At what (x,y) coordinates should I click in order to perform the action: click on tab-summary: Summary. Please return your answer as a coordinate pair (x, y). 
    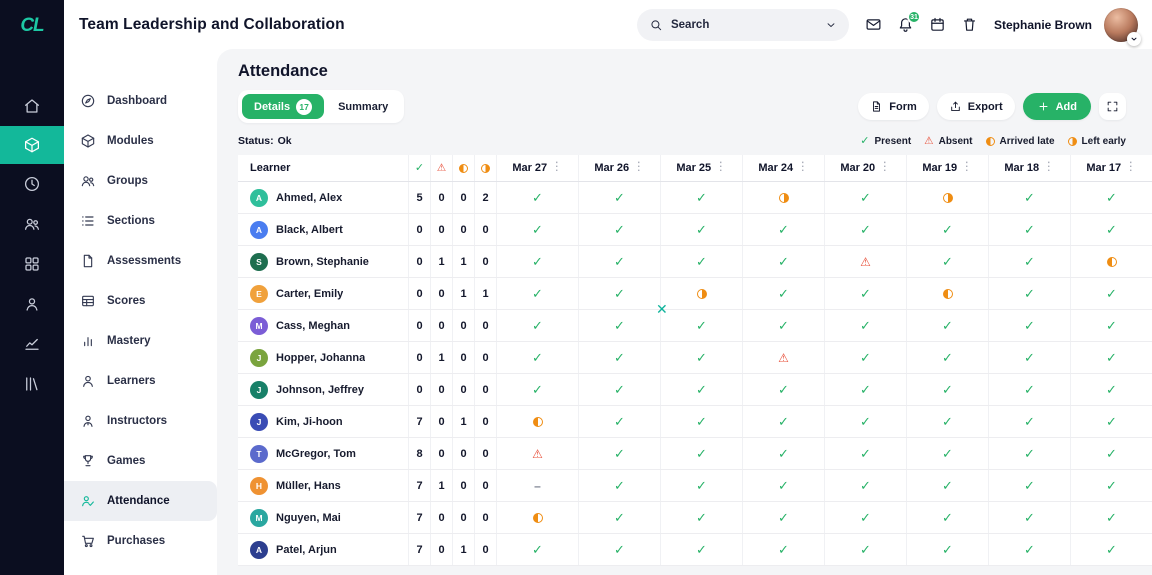
    Looking at the image, I should click on (363, 106).